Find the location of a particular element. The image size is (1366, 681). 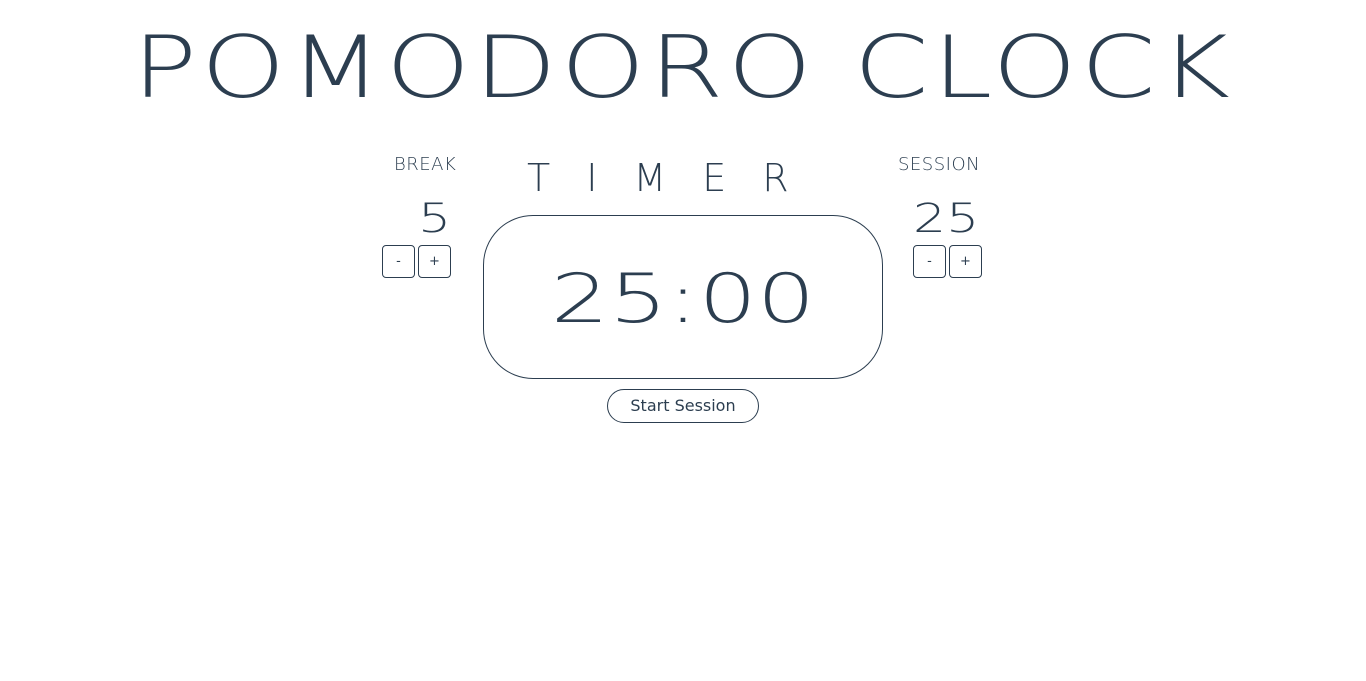

break-decrement-button: - is located at coordinates (398, 261).